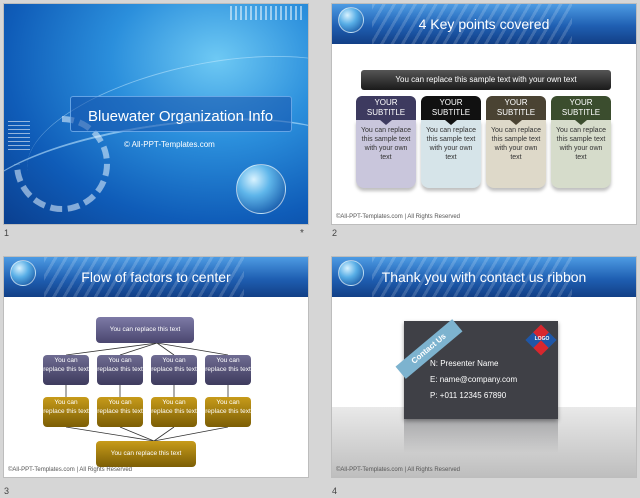 Image resolution: width=640 pixels, height=498 pixels. What do you see at coordinates (481, 436) in the screenshot?
I see `card-reflection` at bounding box center [481, 436].